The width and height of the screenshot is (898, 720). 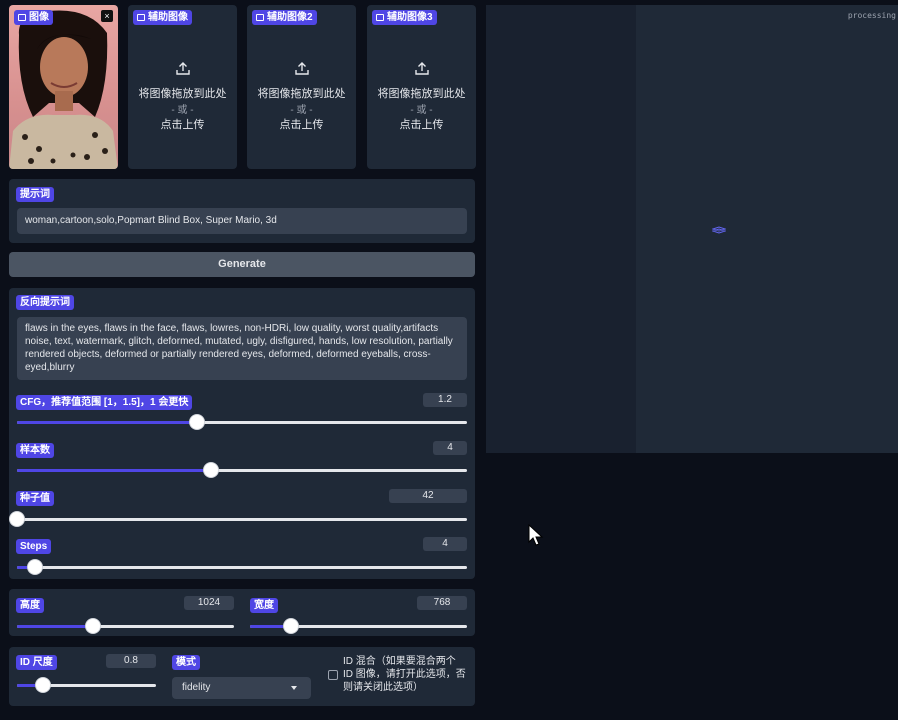 I want to click on height-label: 高度, so click(x=30, y=605).